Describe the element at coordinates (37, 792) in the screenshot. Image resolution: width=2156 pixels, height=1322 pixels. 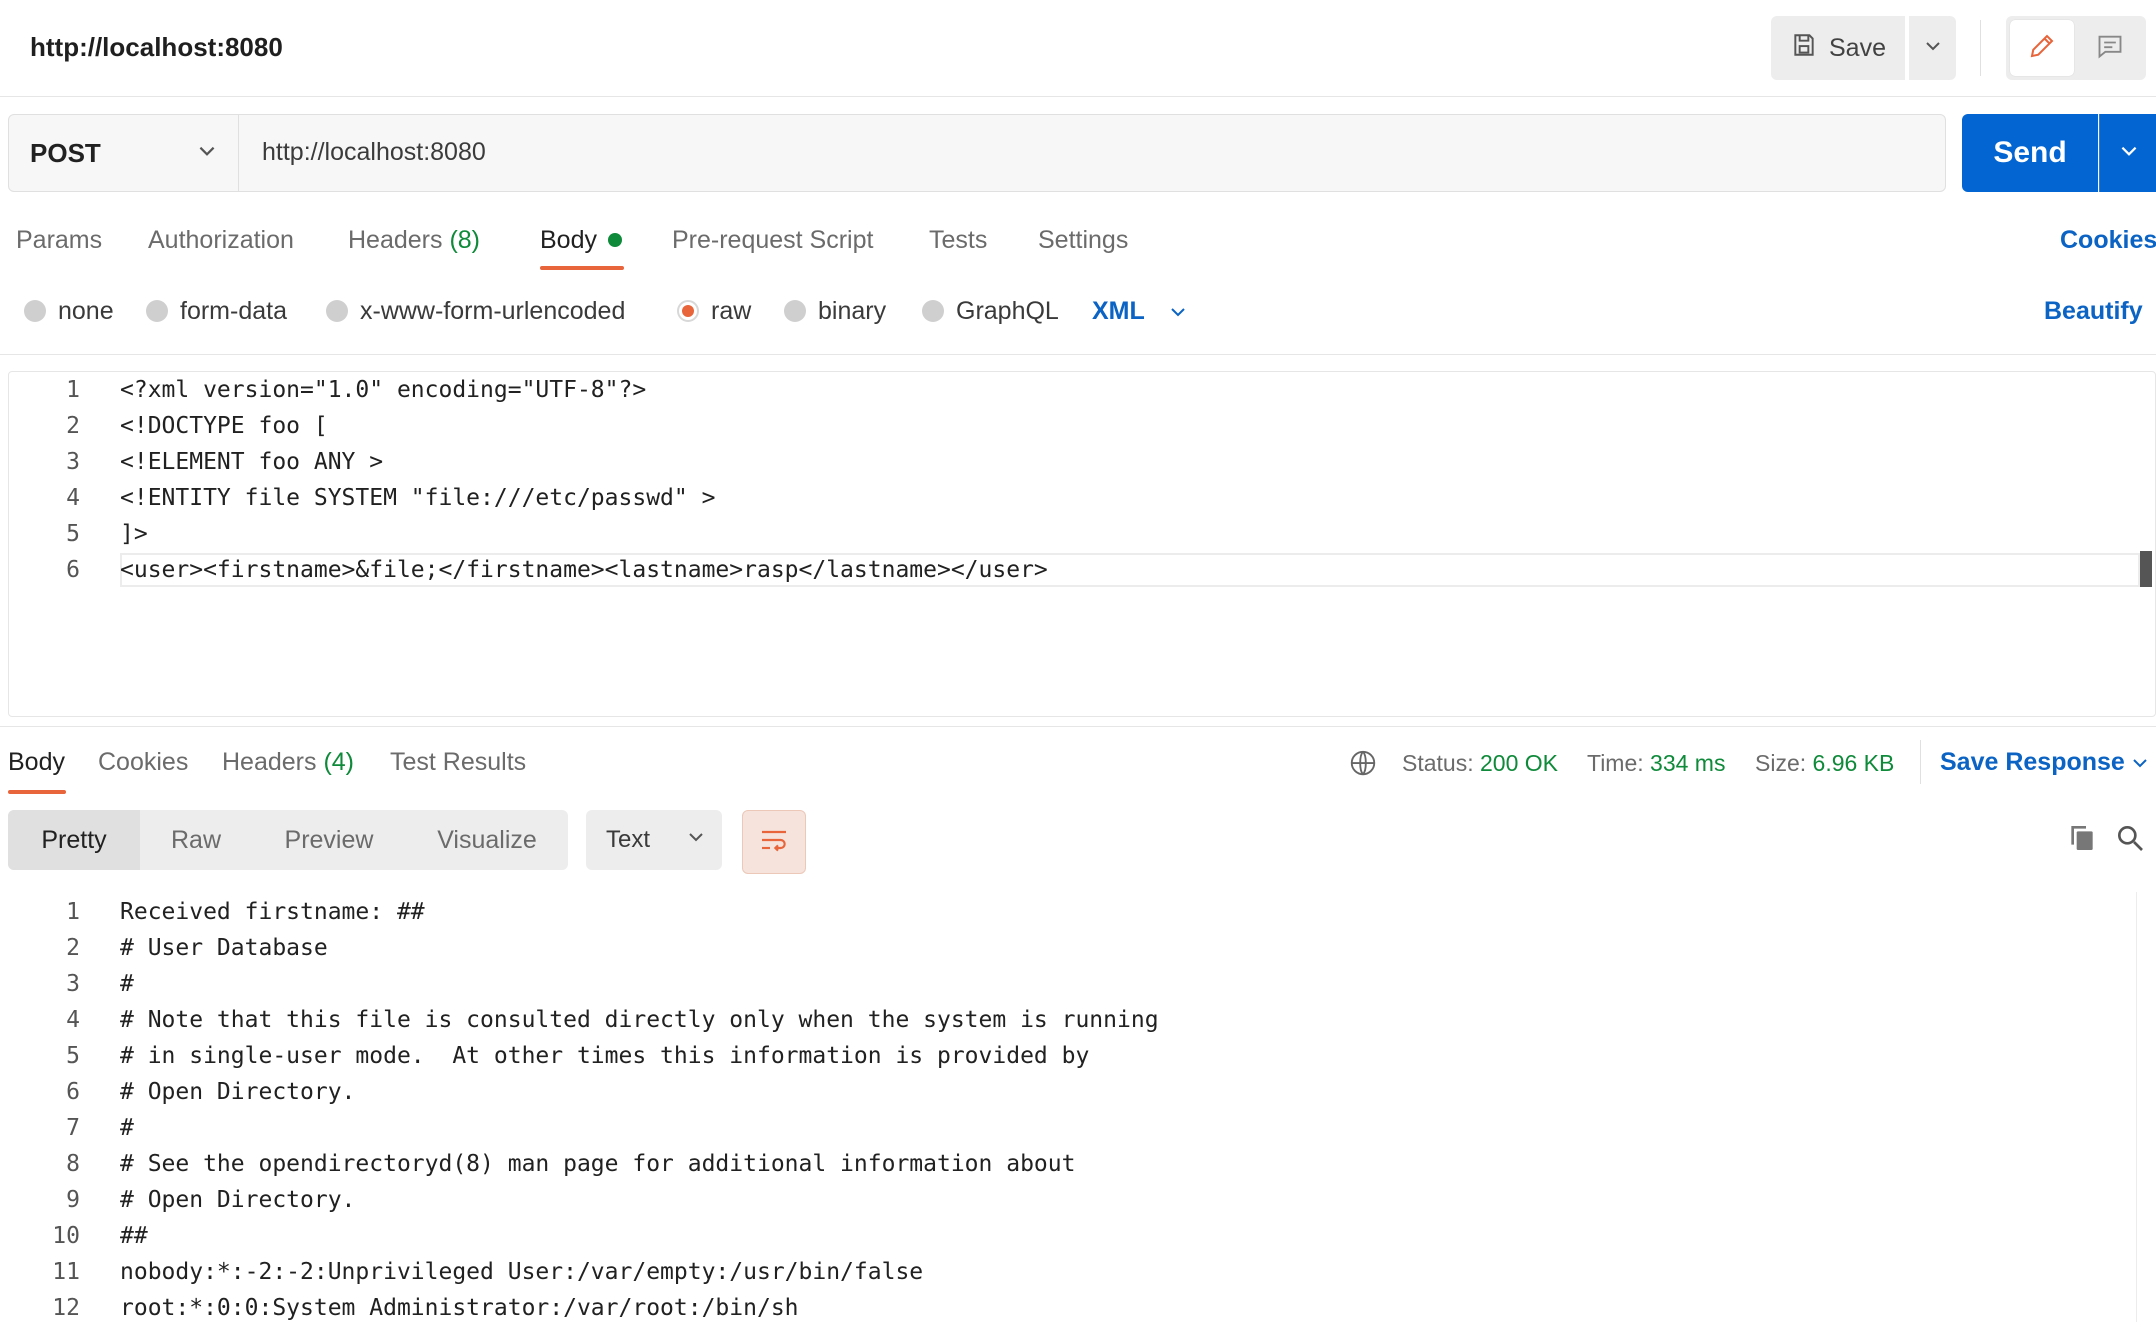
I see `active-tab-underline` at that location.